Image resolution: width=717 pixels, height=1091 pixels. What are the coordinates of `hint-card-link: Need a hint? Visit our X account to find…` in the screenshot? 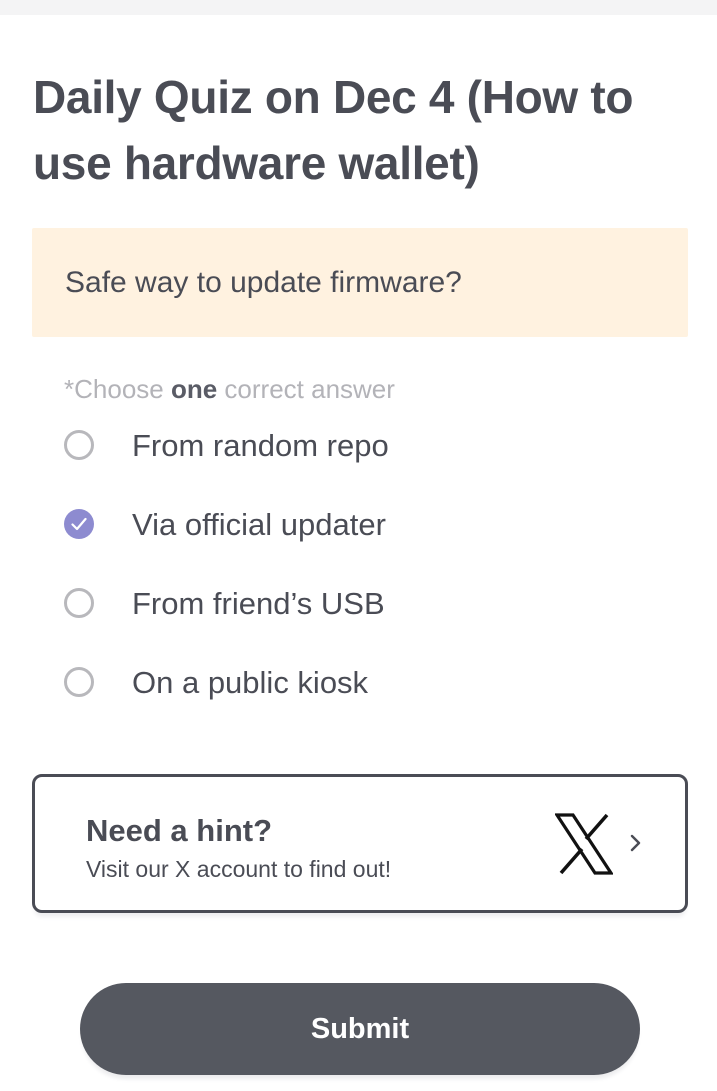 It's located at (360, 843).